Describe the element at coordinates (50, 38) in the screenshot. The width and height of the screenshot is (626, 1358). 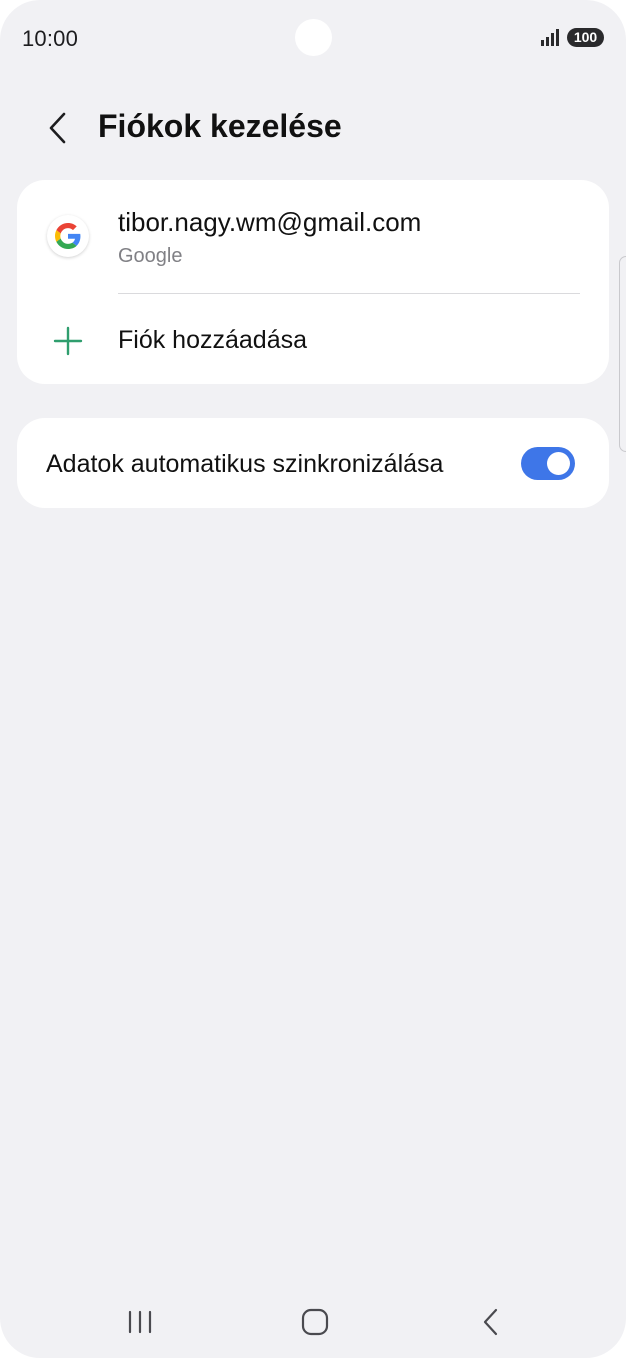
I see `status-time: 10:00` at that location.